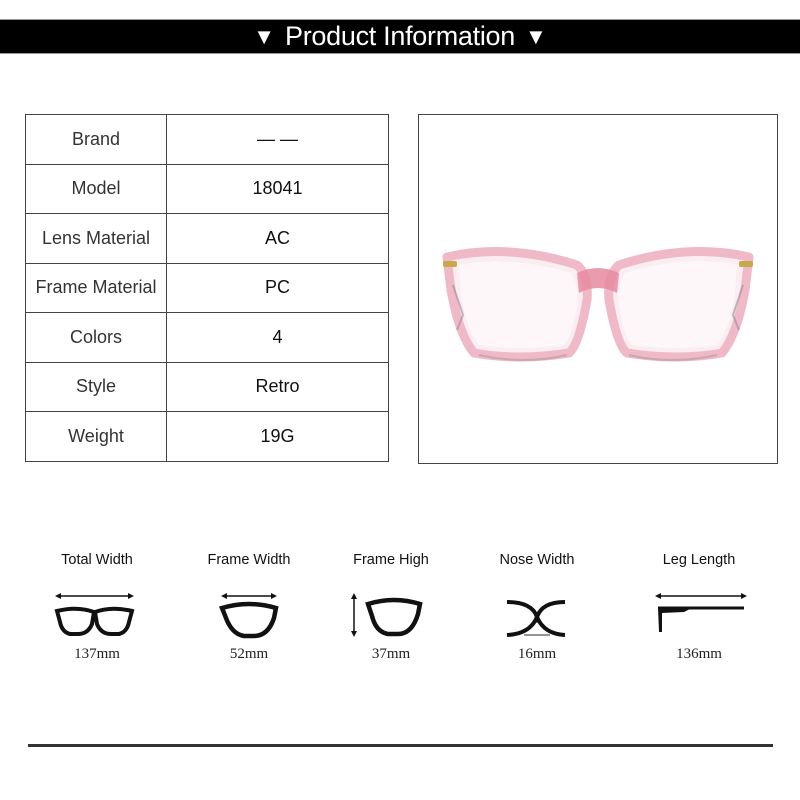  I want to click on spec-row-brand: Brand — —, so click(207, 139).